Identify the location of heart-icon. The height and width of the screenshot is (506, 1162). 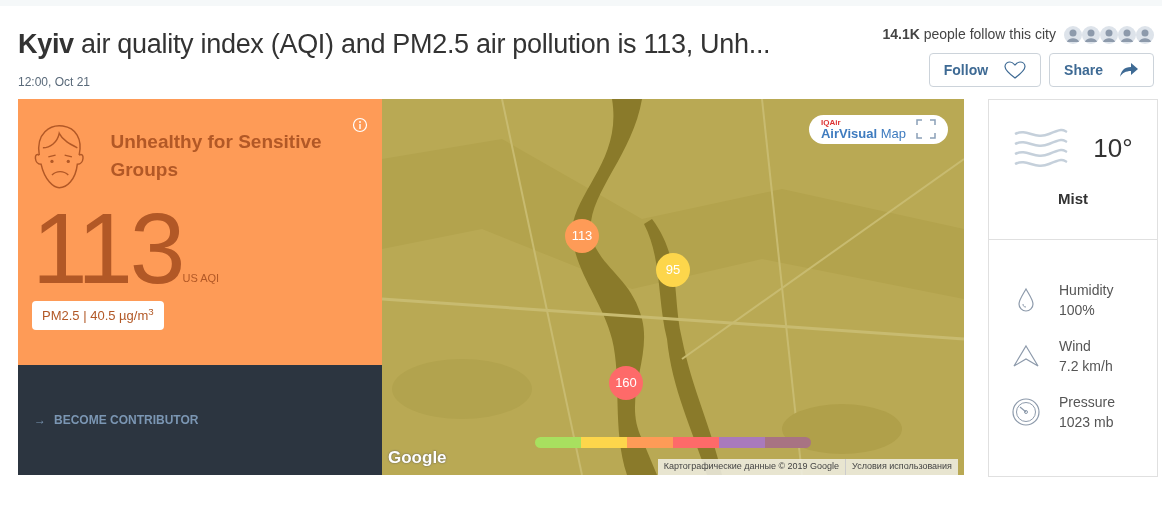
(1015, 70).